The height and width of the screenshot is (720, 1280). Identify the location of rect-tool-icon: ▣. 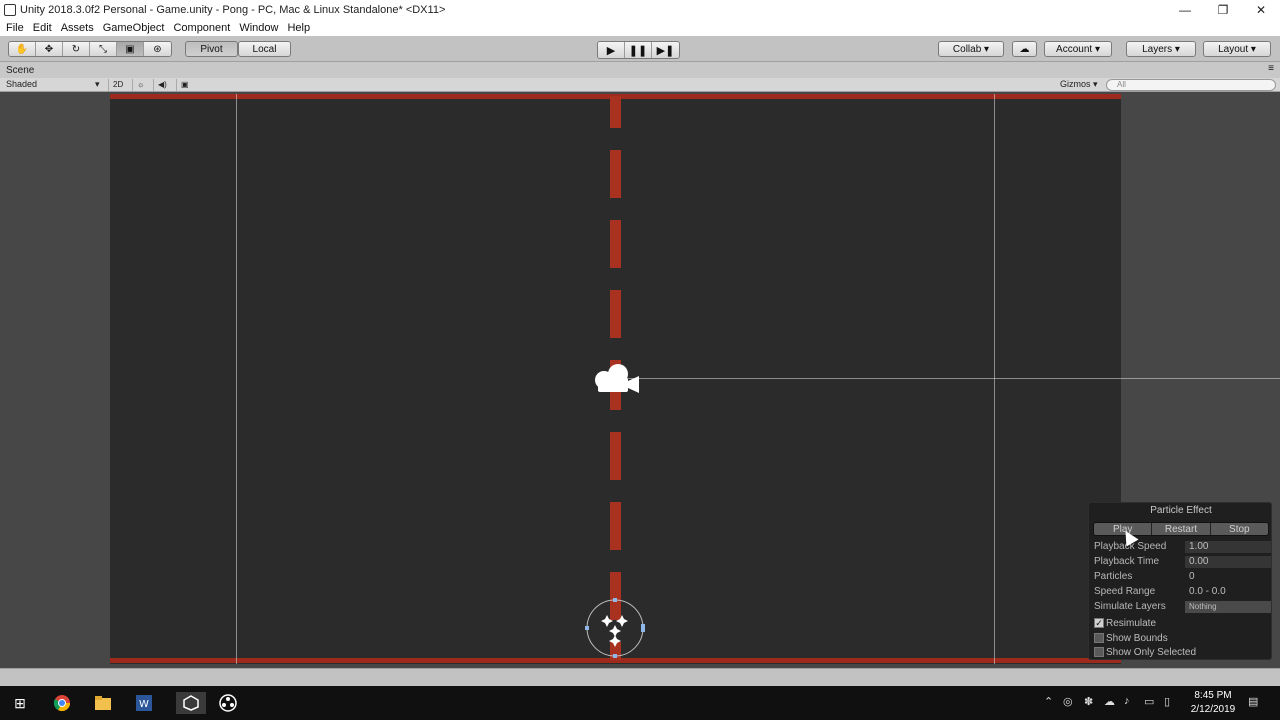
(130, 49).